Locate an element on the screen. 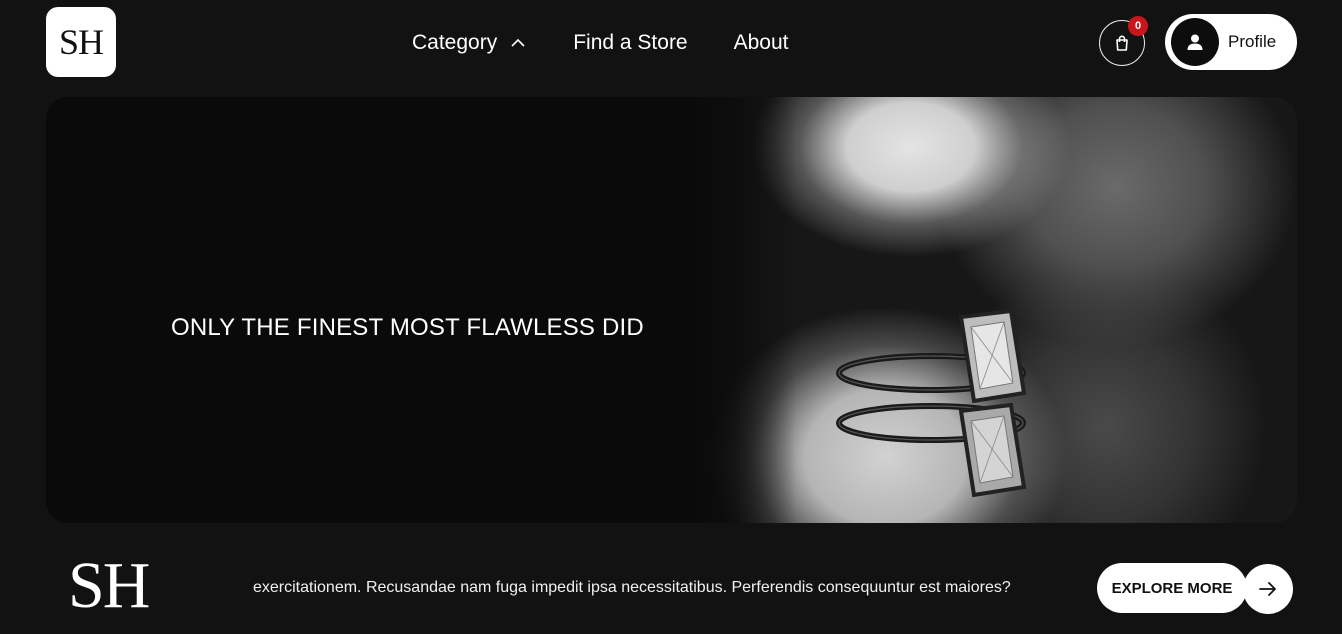 Image resolution: width=1342 pixels, height=634 pixels. hero-fade is located at coordinates (741, 310).